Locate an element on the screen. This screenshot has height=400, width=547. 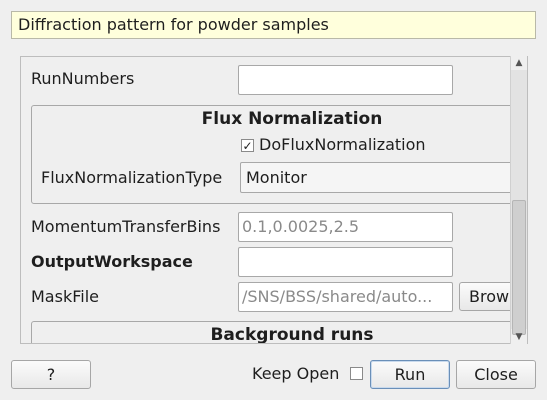
help-button: ? is located at coordinates (51, 374).